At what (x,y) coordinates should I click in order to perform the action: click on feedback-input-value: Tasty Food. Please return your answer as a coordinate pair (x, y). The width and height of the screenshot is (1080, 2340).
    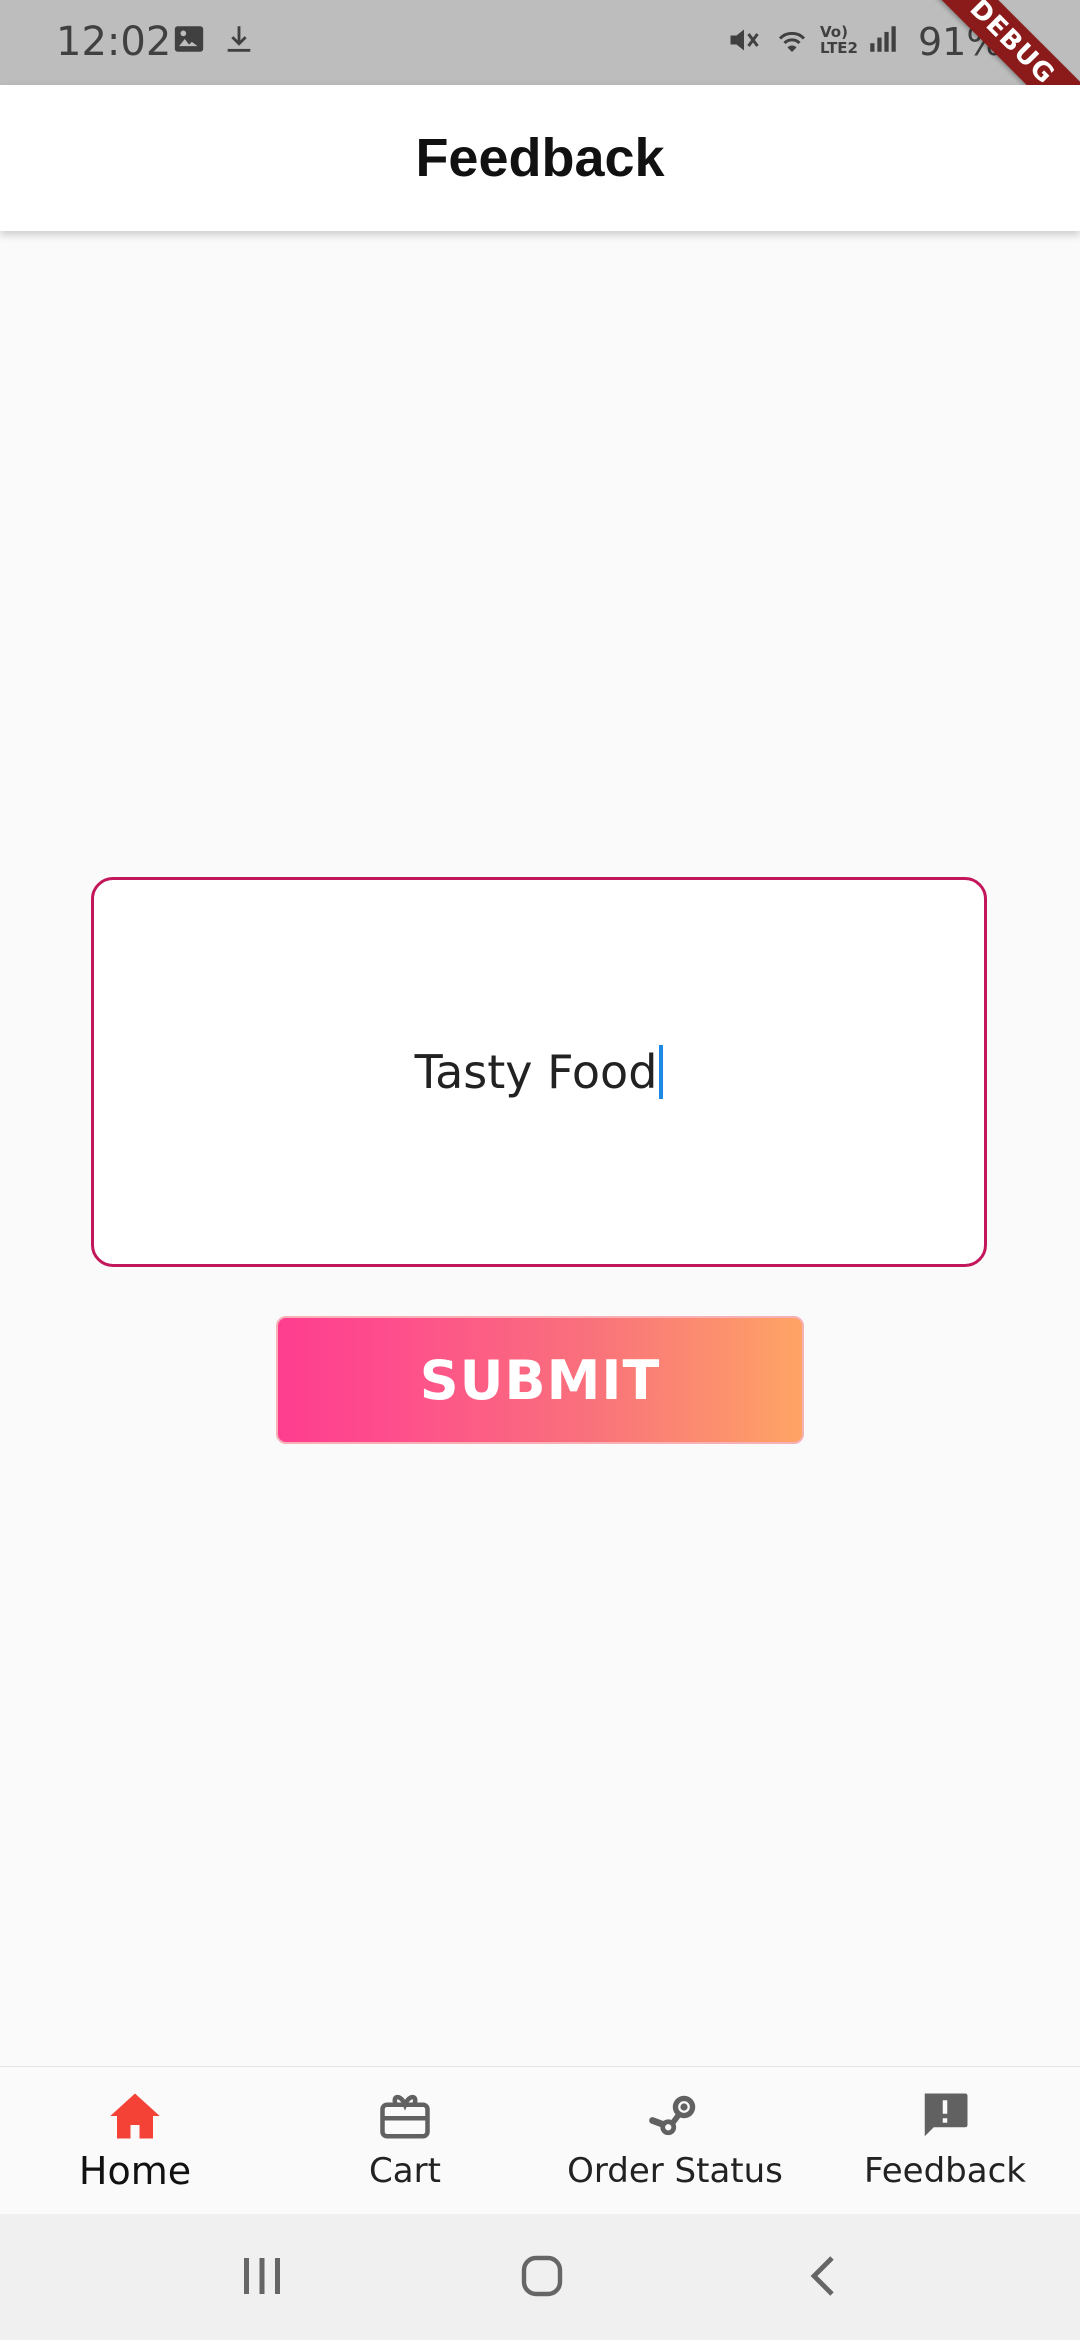
    Looking at the image, I should click on (536, 1072).